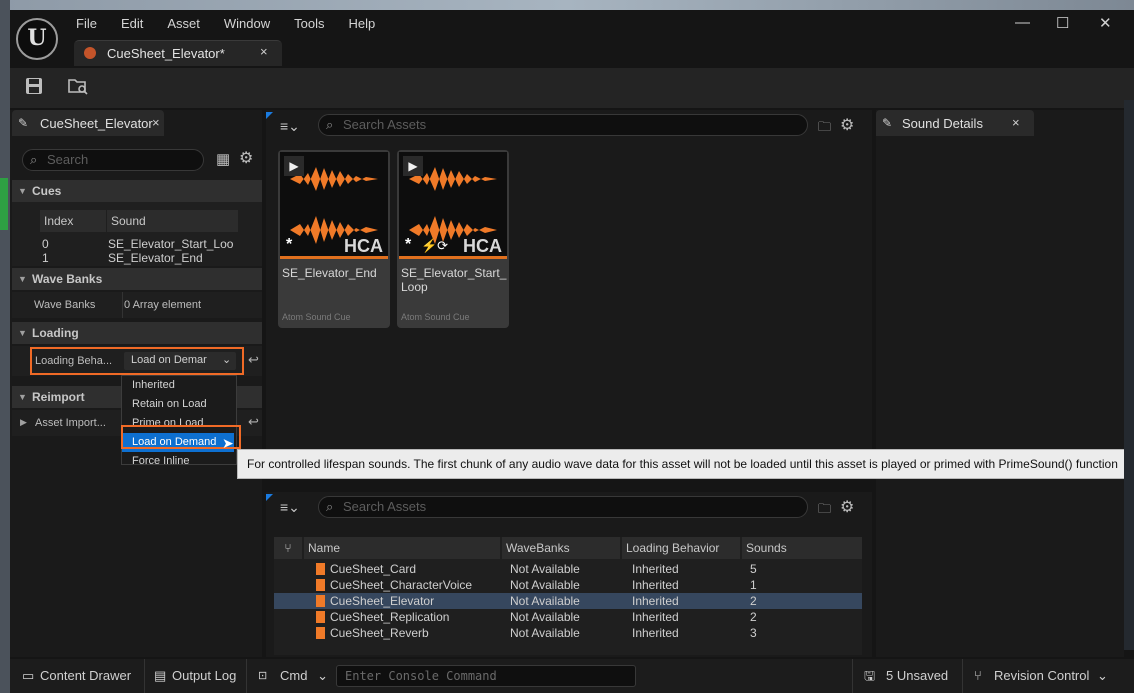  What do you see at coordinates (1044, 676) in the screenshot?
I see `revision-control-button: ⑂ Revision Control ⌄` at bounding box center [1044, 676].